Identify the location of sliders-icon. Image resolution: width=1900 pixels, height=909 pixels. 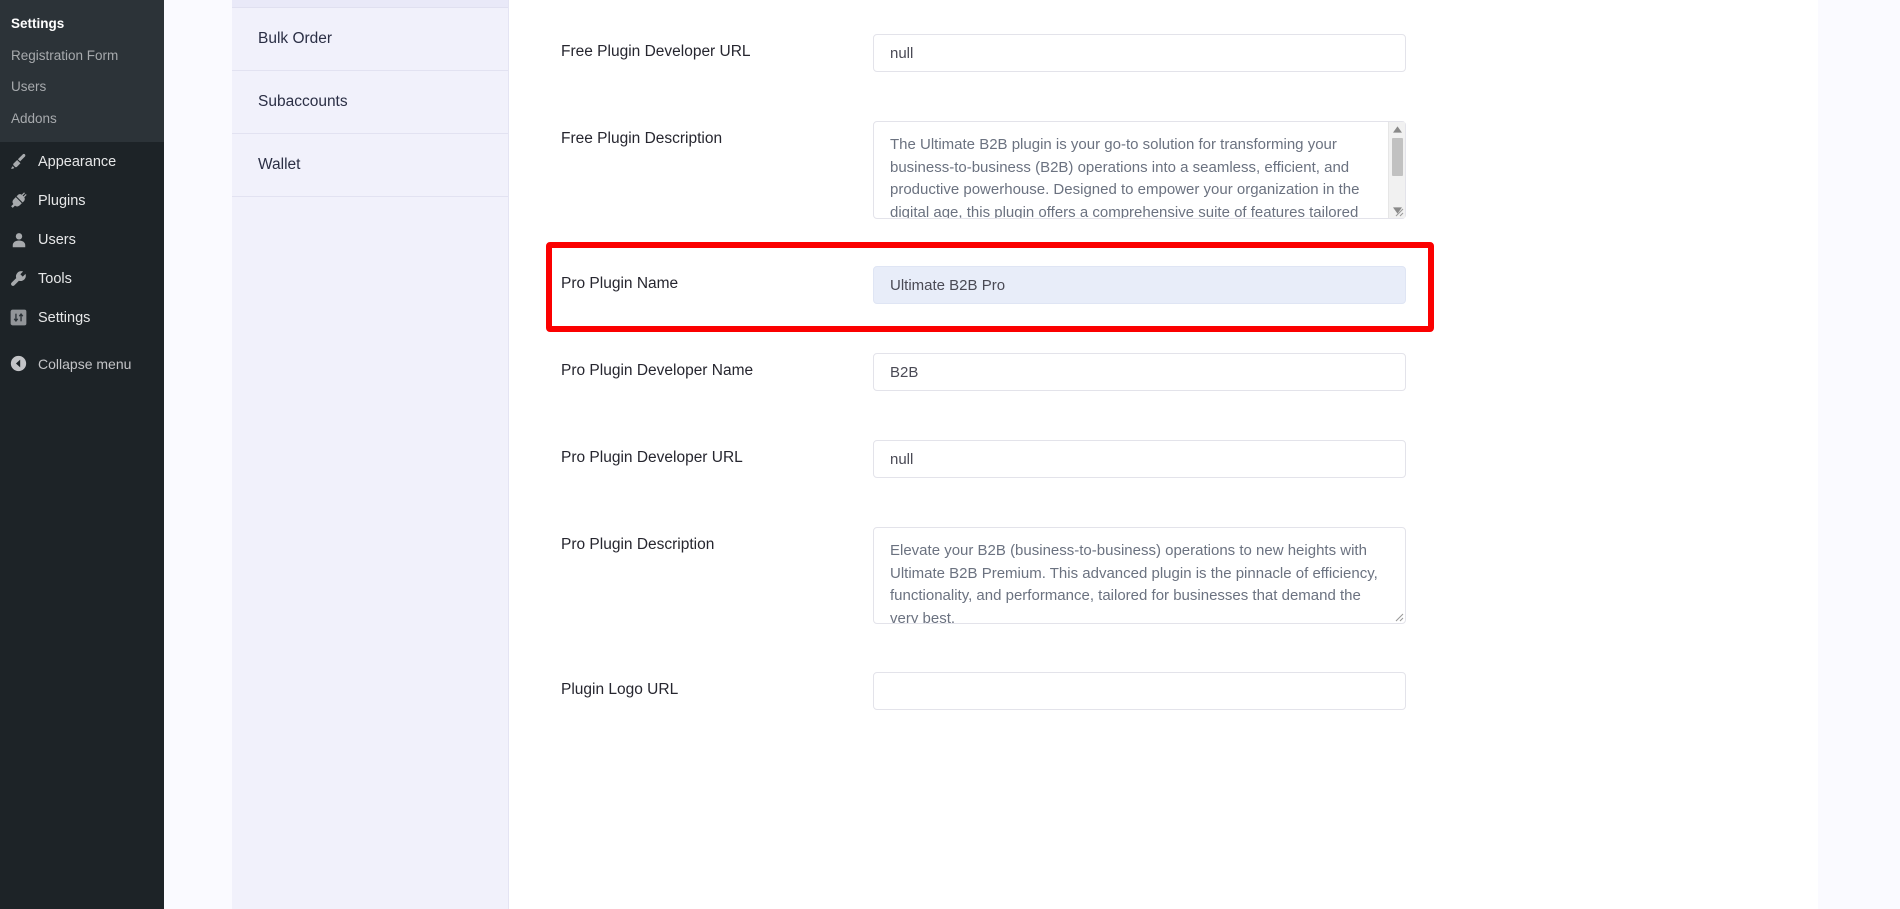
(18, 317).